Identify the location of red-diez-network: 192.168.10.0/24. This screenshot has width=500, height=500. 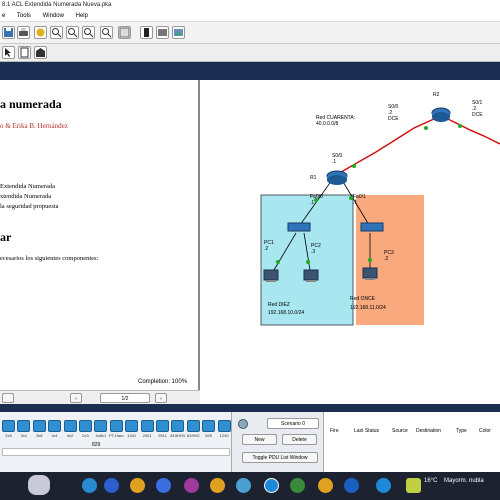
(286, 313).